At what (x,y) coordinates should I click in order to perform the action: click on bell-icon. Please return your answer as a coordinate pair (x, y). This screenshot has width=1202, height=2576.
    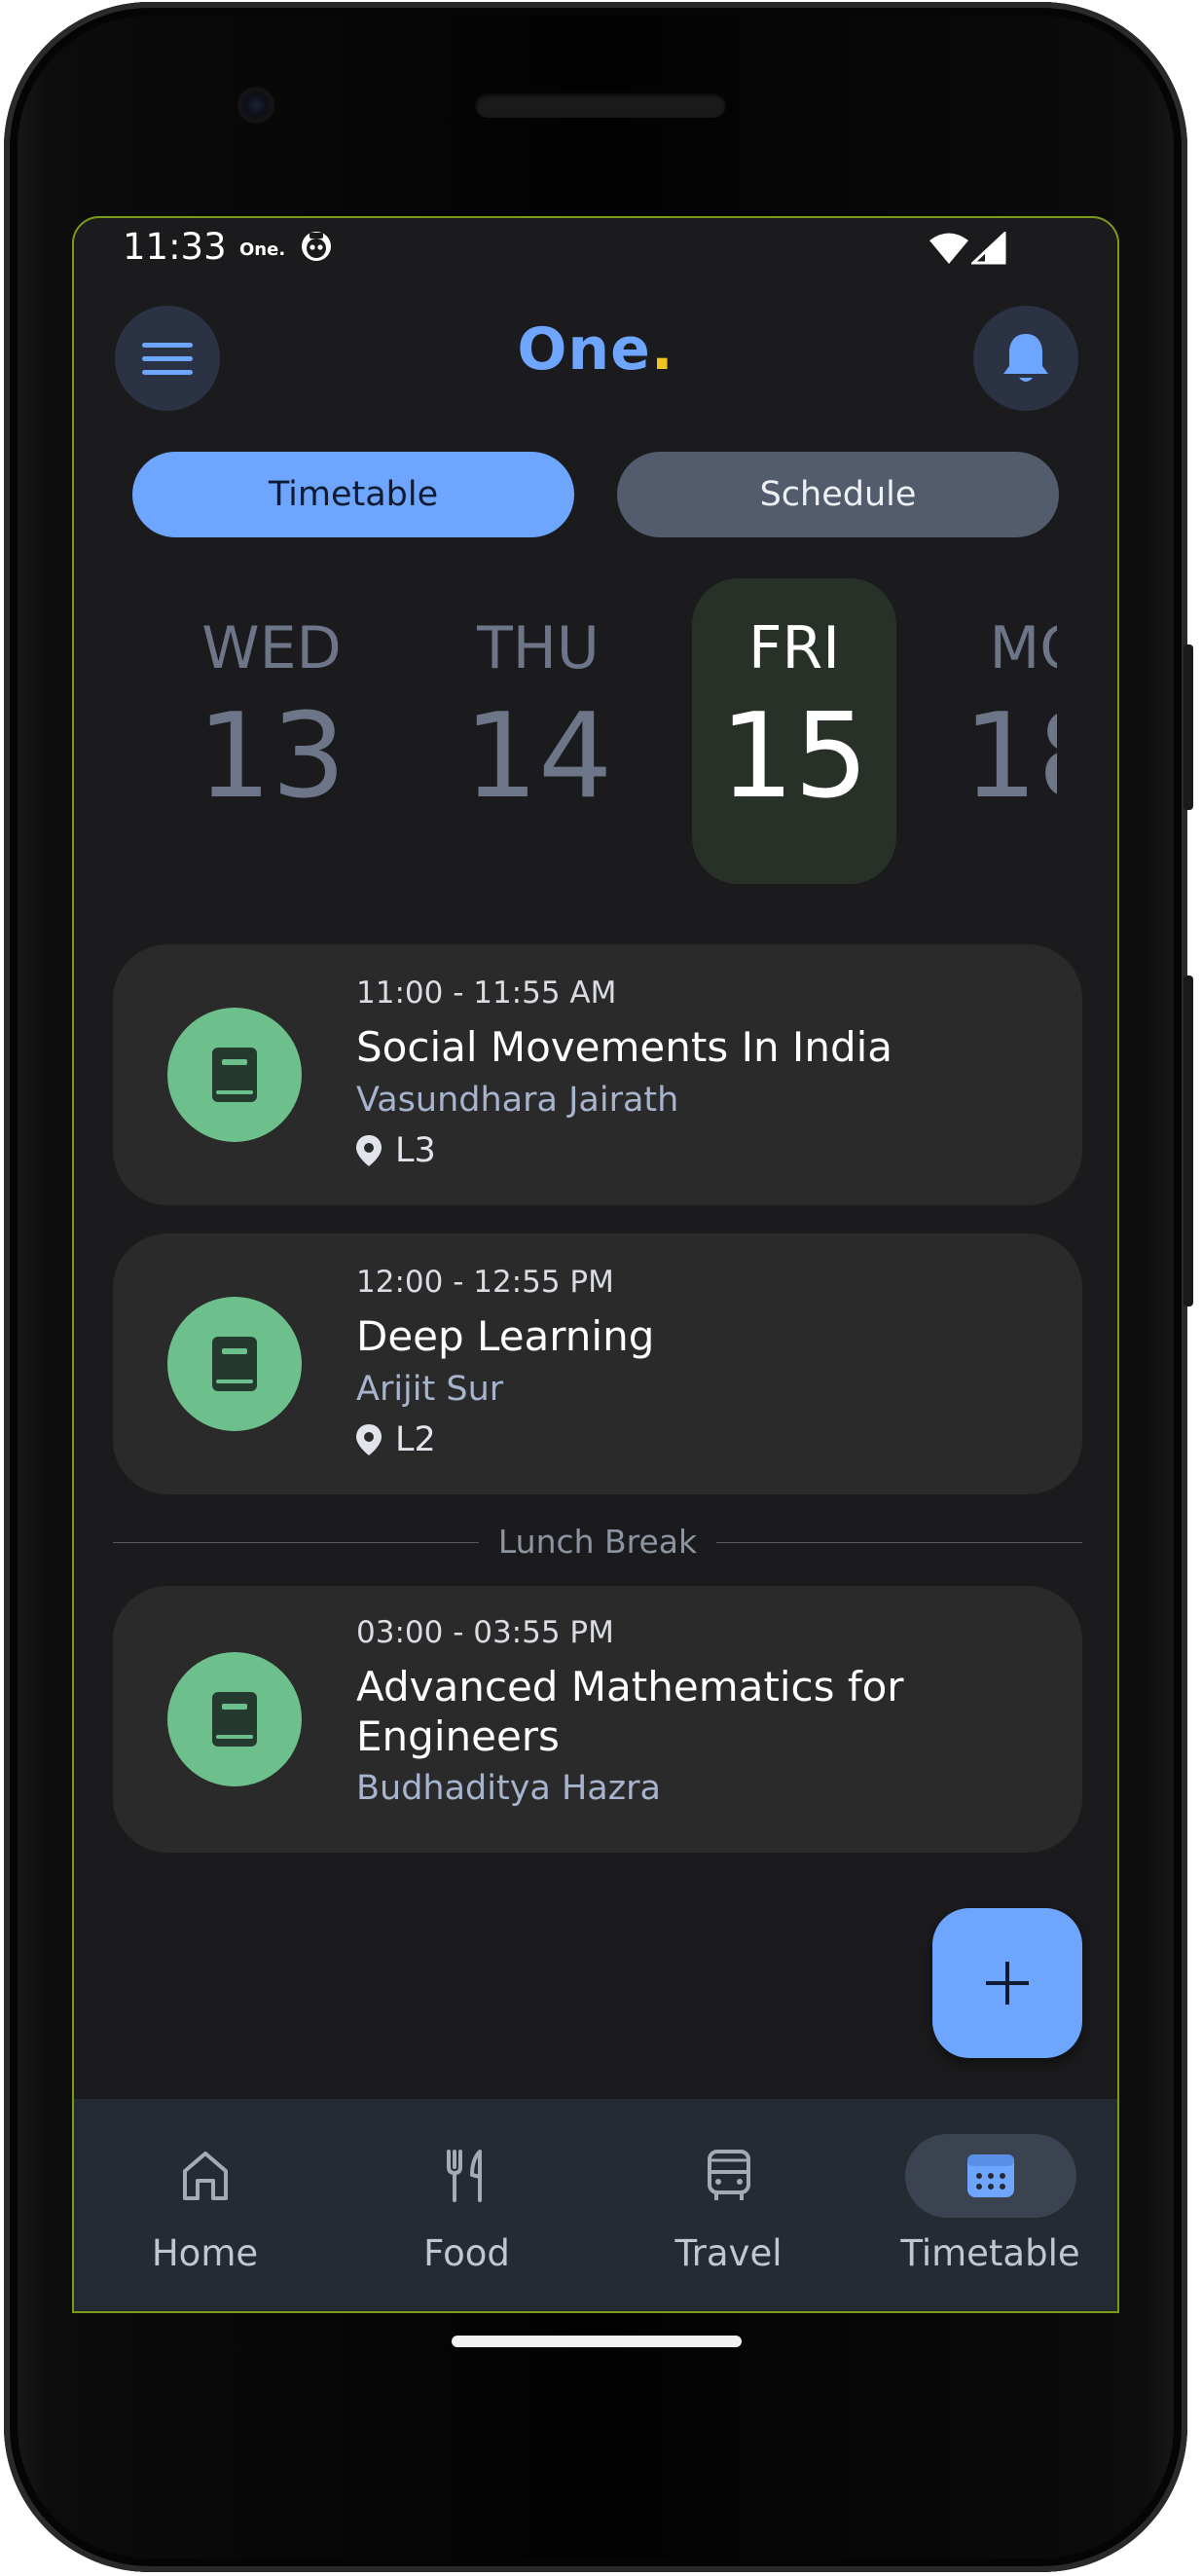
    Looking at the image, I should click on (1025, 358).